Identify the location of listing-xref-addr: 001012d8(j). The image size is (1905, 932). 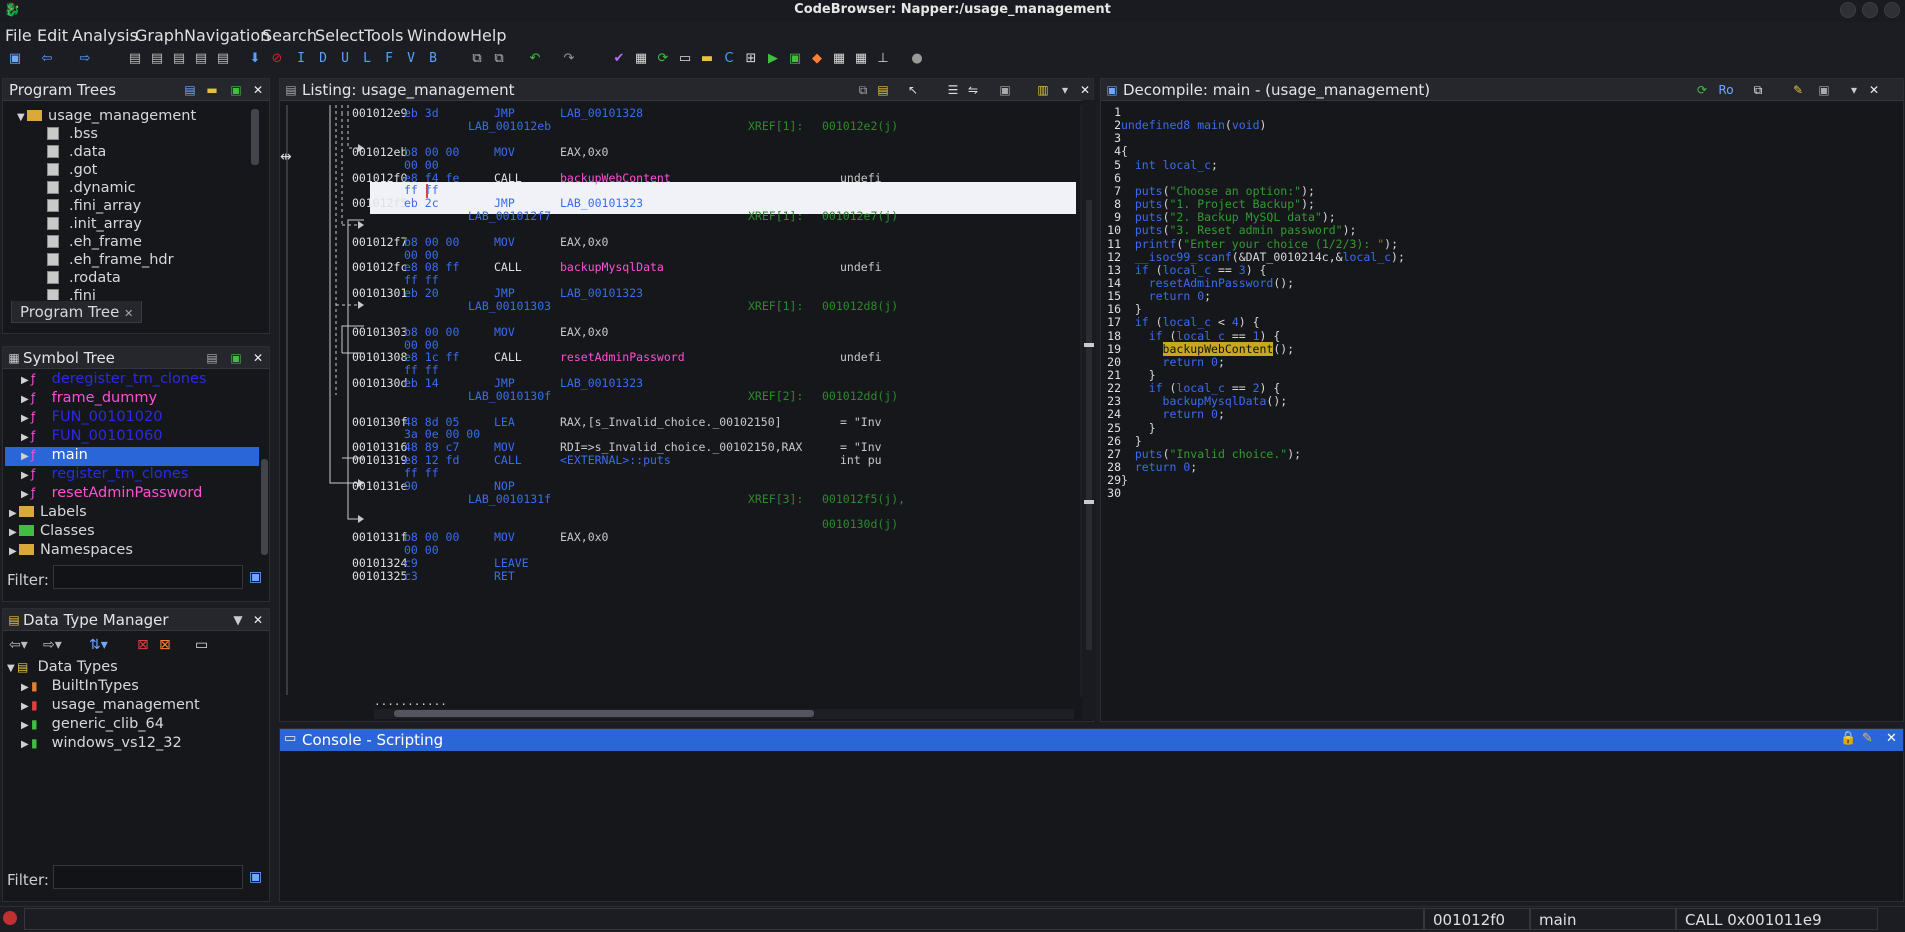
(860, 306).